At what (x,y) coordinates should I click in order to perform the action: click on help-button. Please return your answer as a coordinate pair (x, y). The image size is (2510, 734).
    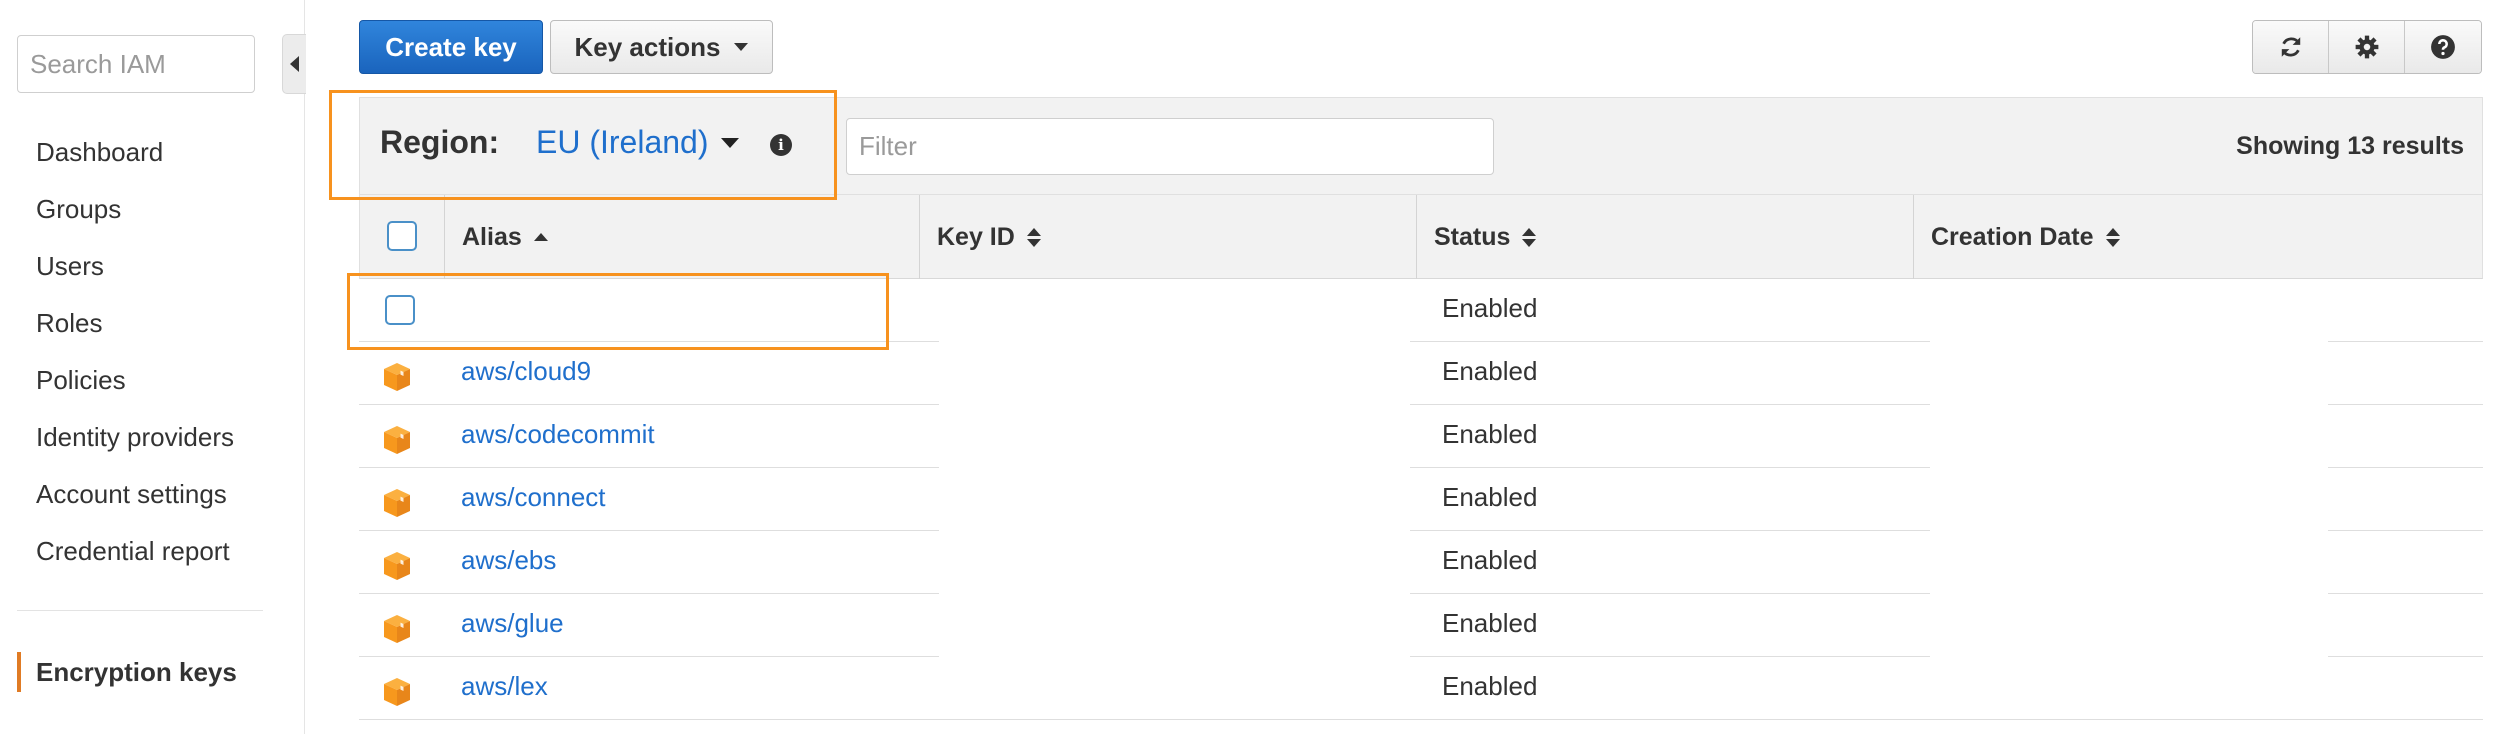
    Looking at the image, I should click on (2443, 47).